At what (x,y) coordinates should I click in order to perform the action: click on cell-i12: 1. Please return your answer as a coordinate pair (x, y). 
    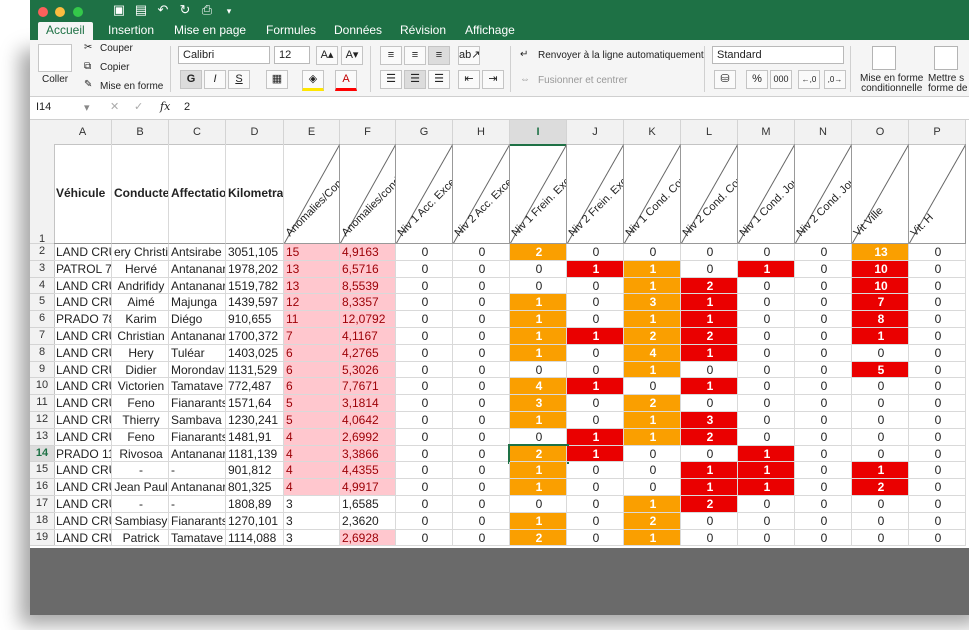
    Looking at the image, I should click on (538, 420).